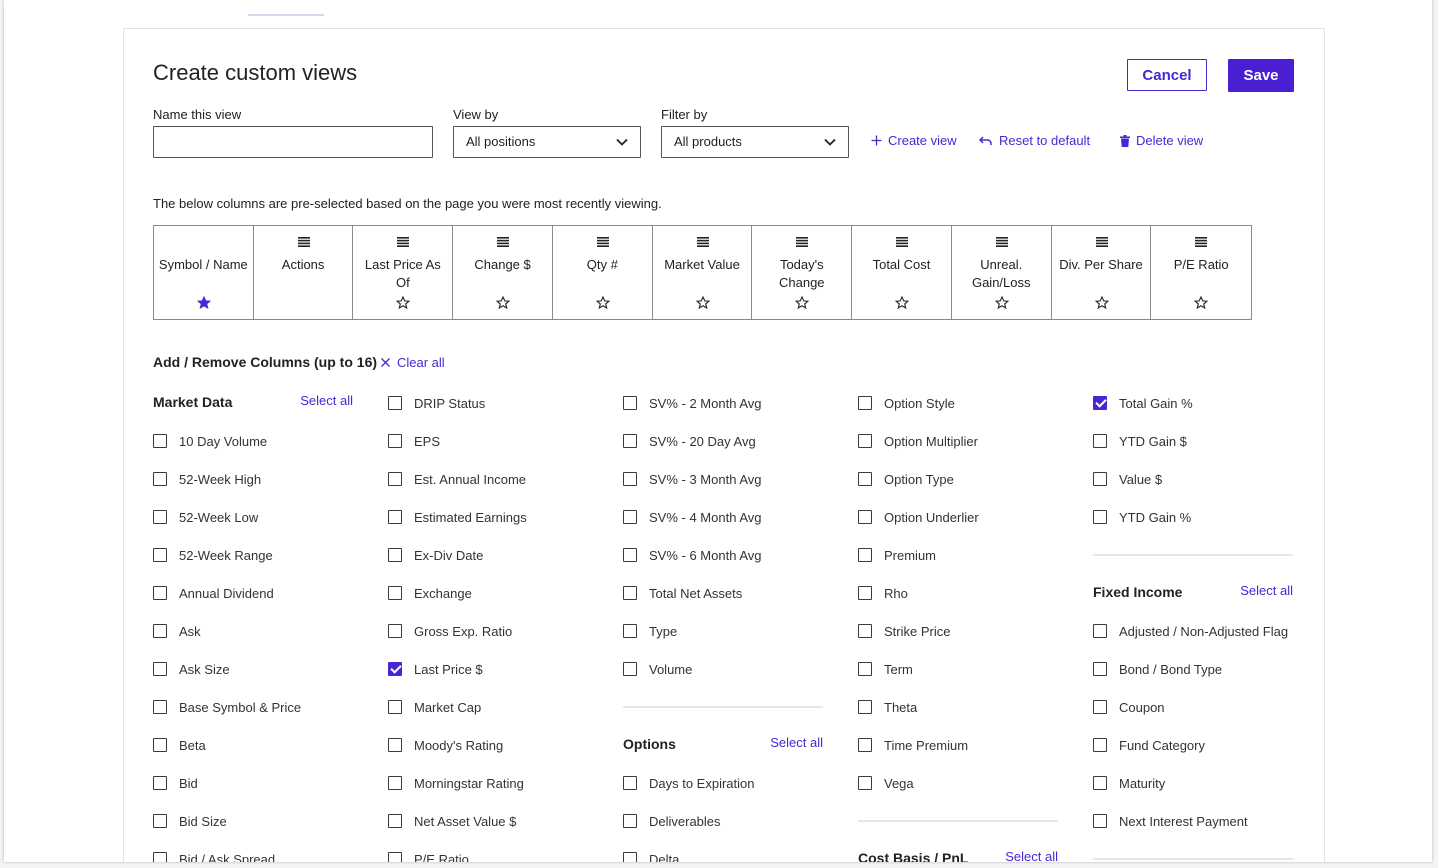 This screenshot has height=868, width=1438. Describe the element at coordinates (488, 555) in the screenshot. I see `column-option: Ex-Div Date` at that location.